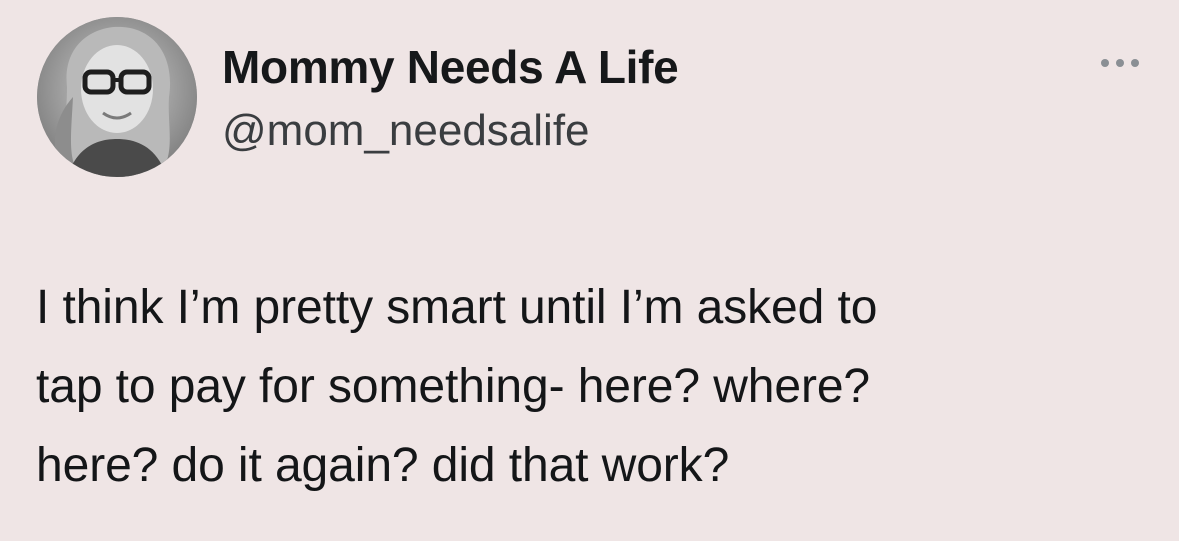 Image resolution: width=1179 pixels, height=541 pixels. I want to click on tweet-text-line: tap to pay for something- here? where?, so click(453, 386).